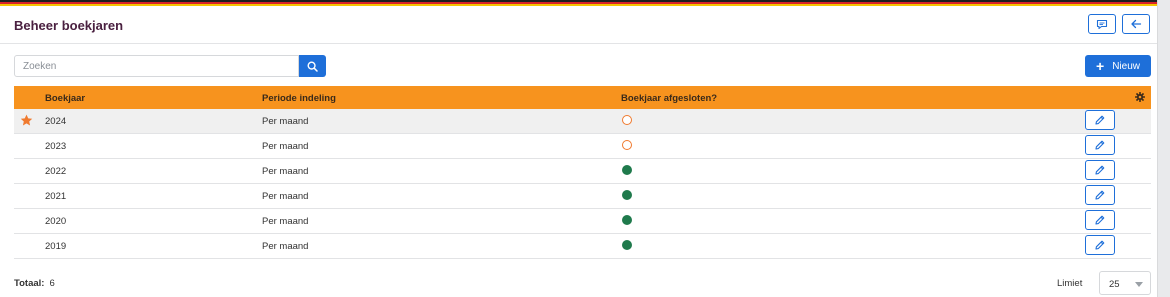  I want to click on search-input, so click(156, 66).